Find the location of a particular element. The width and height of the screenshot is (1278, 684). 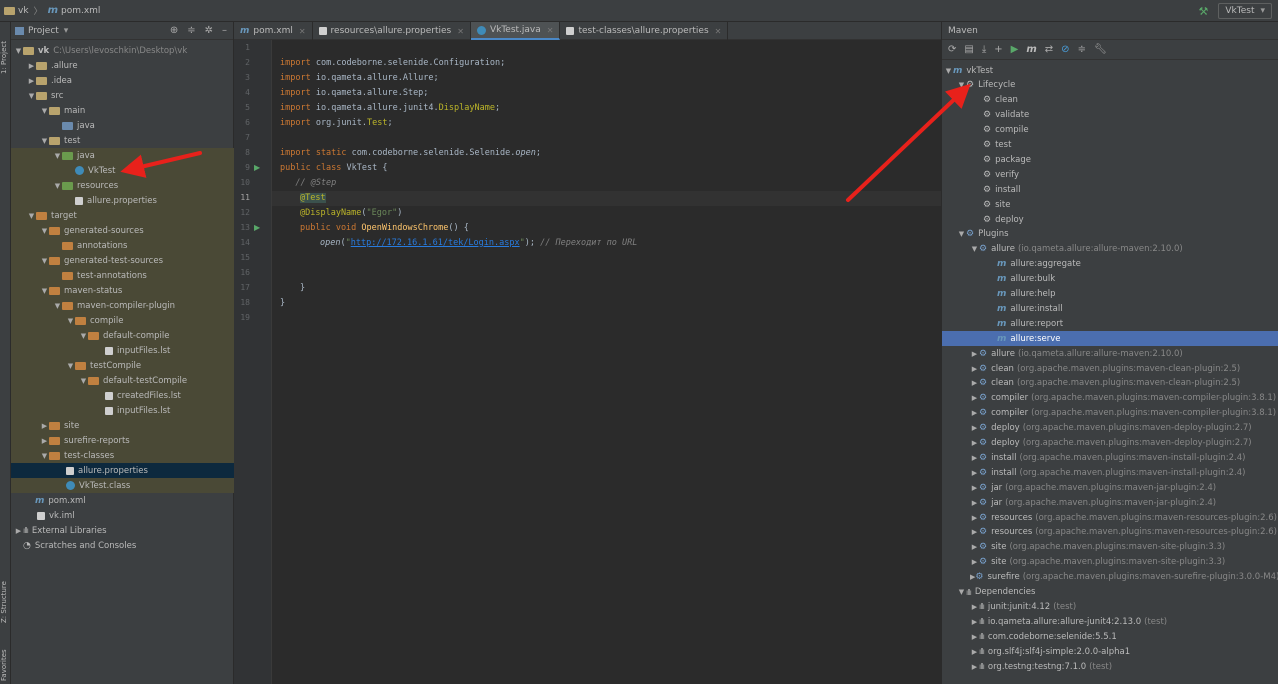

lifecycle-goal-deploy: ⚙ deploy is located at coordinates (1110, 219).